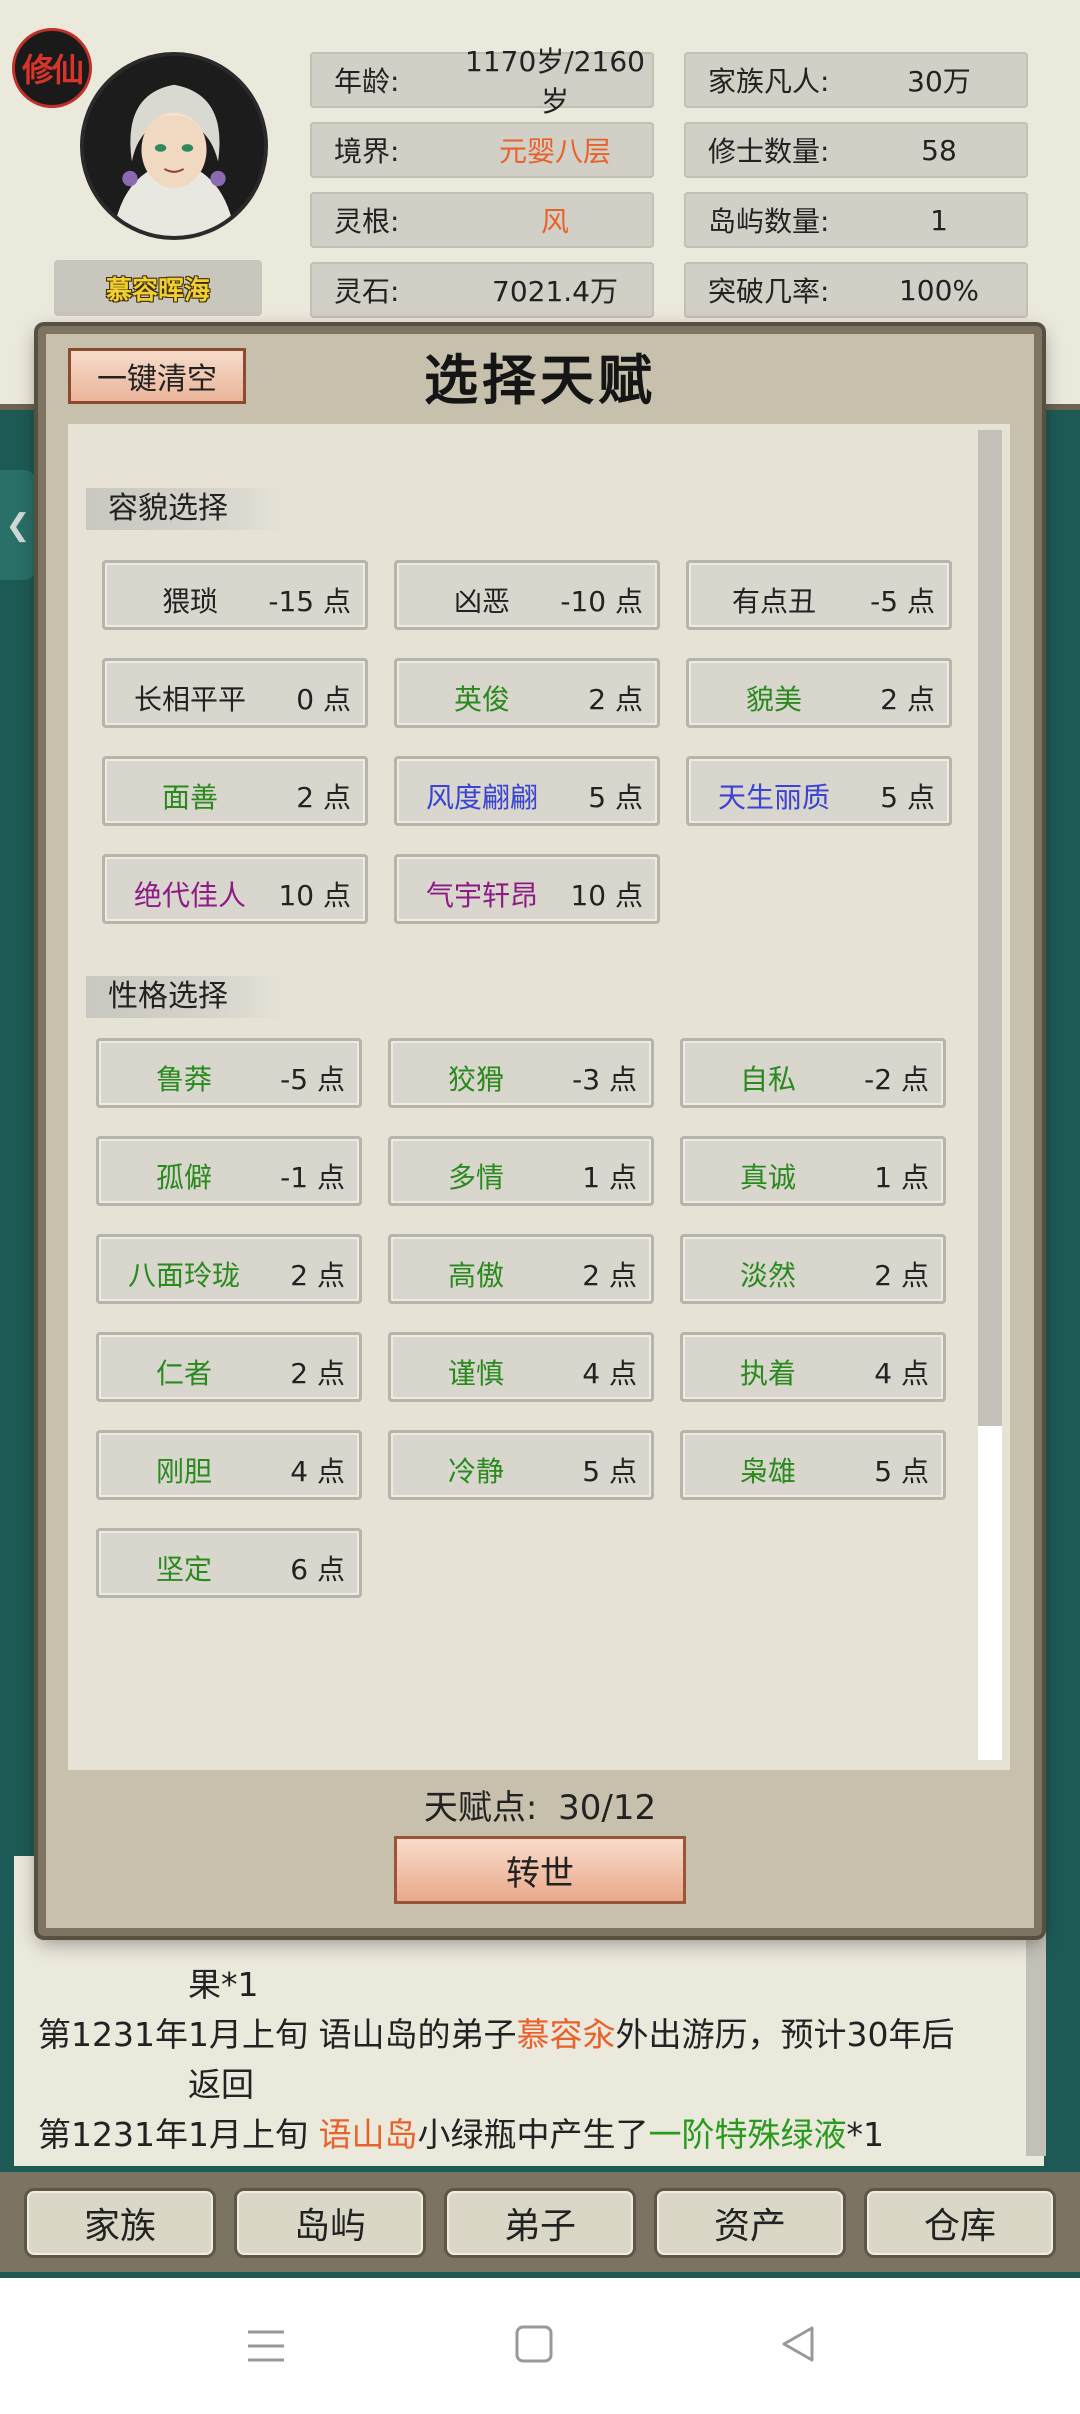 The height and width of the screenshot is (2414, 1080). What do you see at coordinates (798, 2344) in the screenshot?
I see `back-icon` at bounding box center [798, 2344].